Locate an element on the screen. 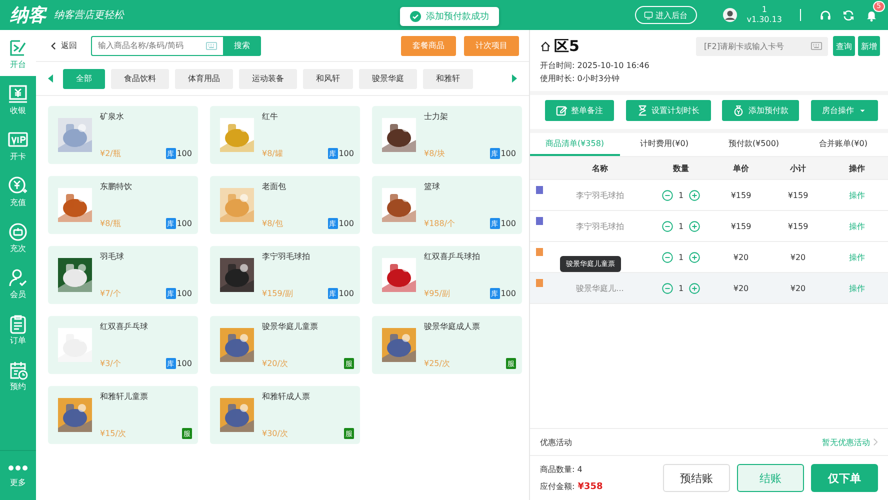  user-name: 1 is located at coordinates (764, 10).